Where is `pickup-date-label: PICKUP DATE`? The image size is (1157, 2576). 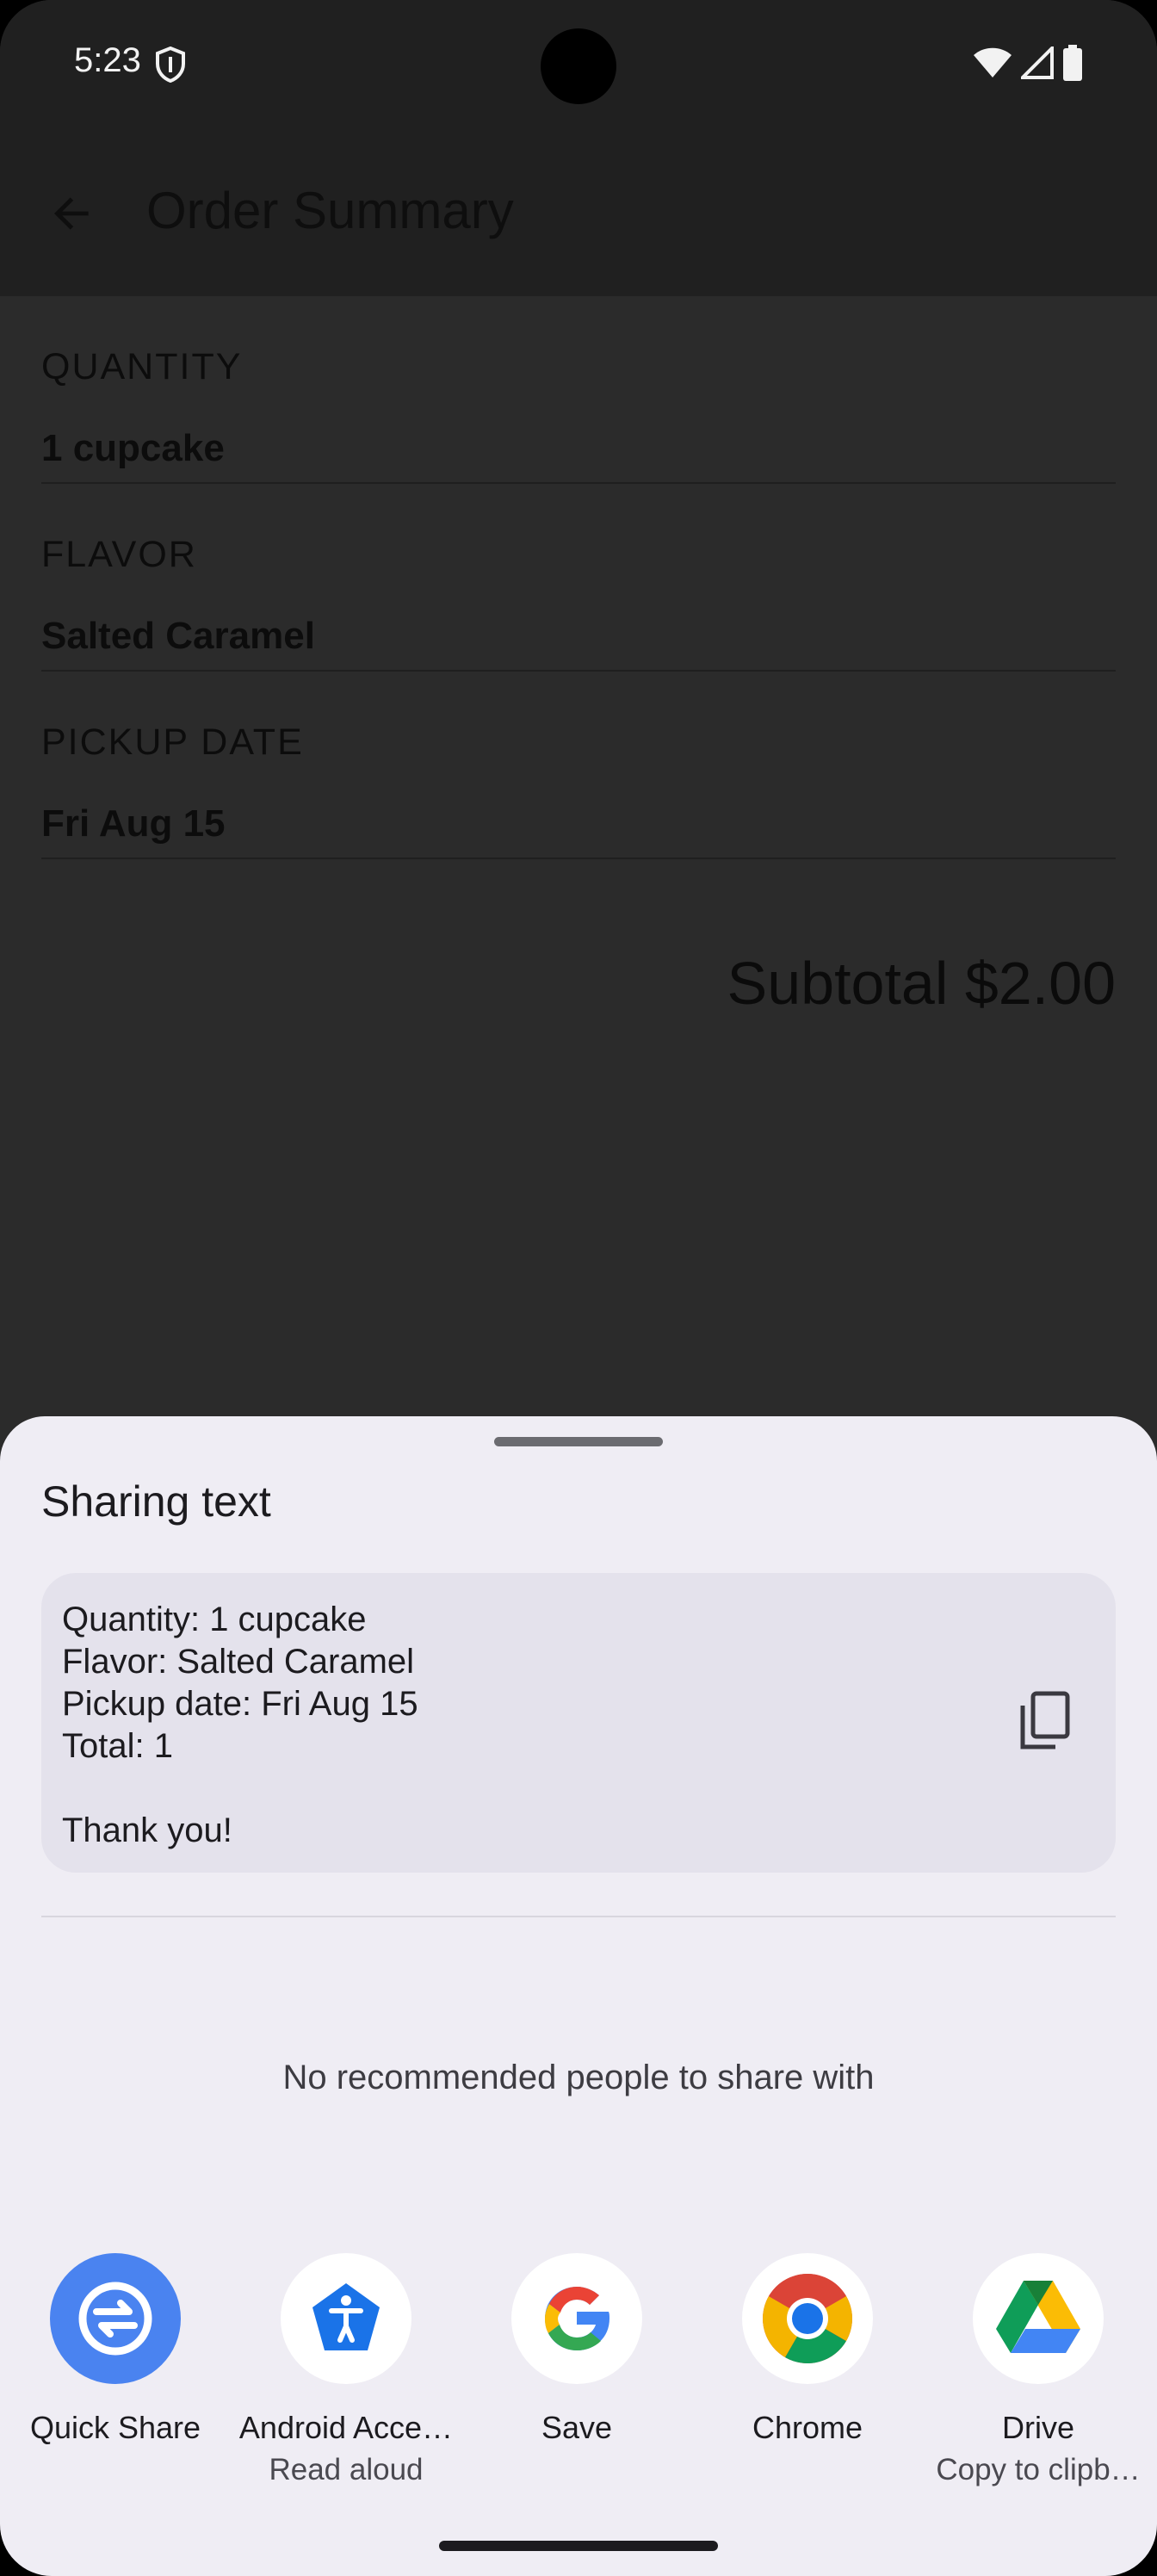
pickup-date-label: PICKUP DATE is located at coordinates (173, 742).